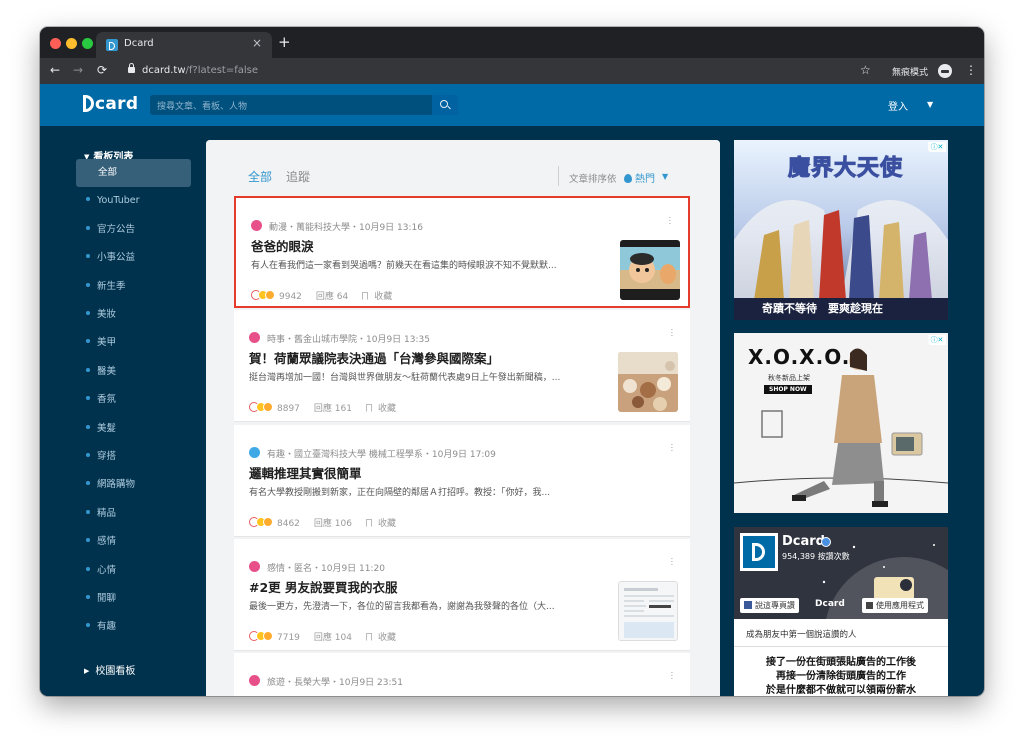  What do you see at coordinates (139, 43) in the screenshot?
I see `tab-title: Dcard` at bounding box center [139, 43].